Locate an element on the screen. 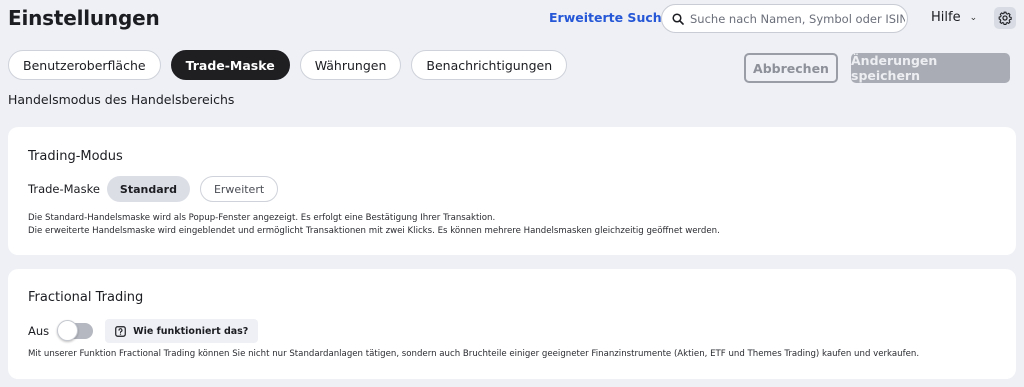  fractional-toggle is located at coordinates (75, 330).